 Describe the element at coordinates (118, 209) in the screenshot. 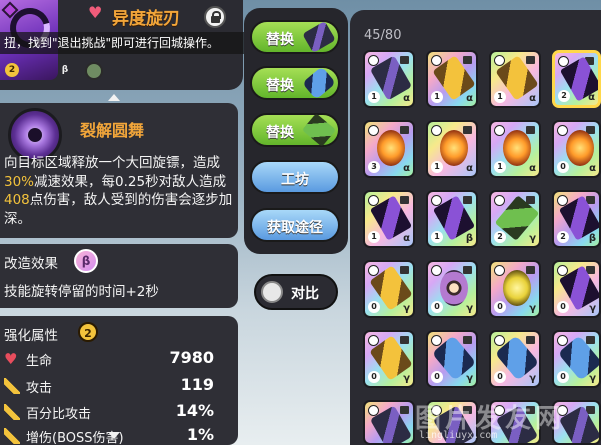

I see `skill-desc-part: 点伤害，敌人受到的伤害会逐步加深。` at that location.